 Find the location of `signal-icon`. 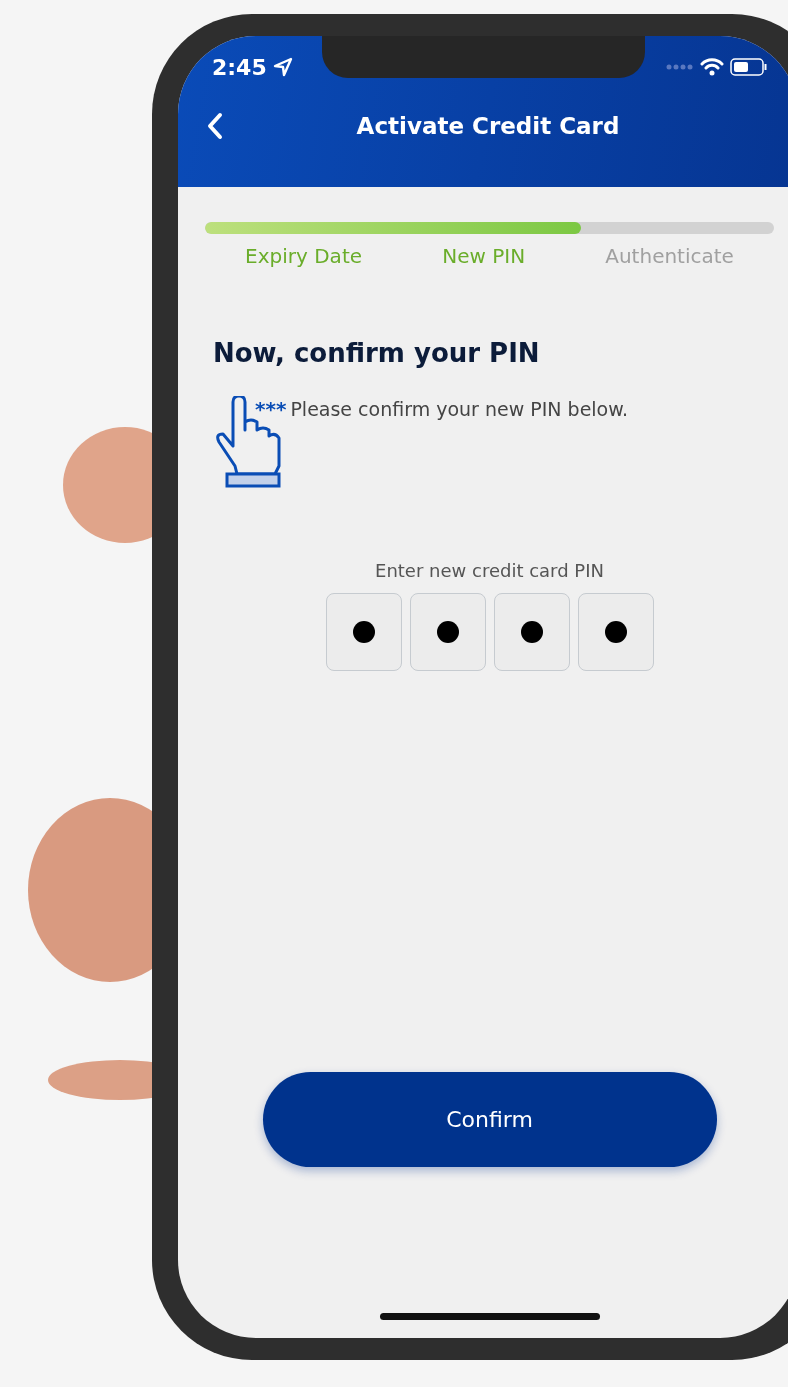

signal-icon is located at coordinates (680, 67).